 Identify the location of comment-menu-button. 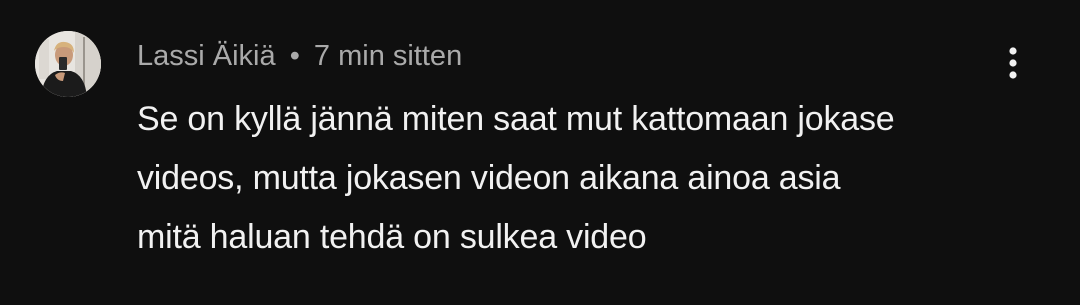
(1013, 65).